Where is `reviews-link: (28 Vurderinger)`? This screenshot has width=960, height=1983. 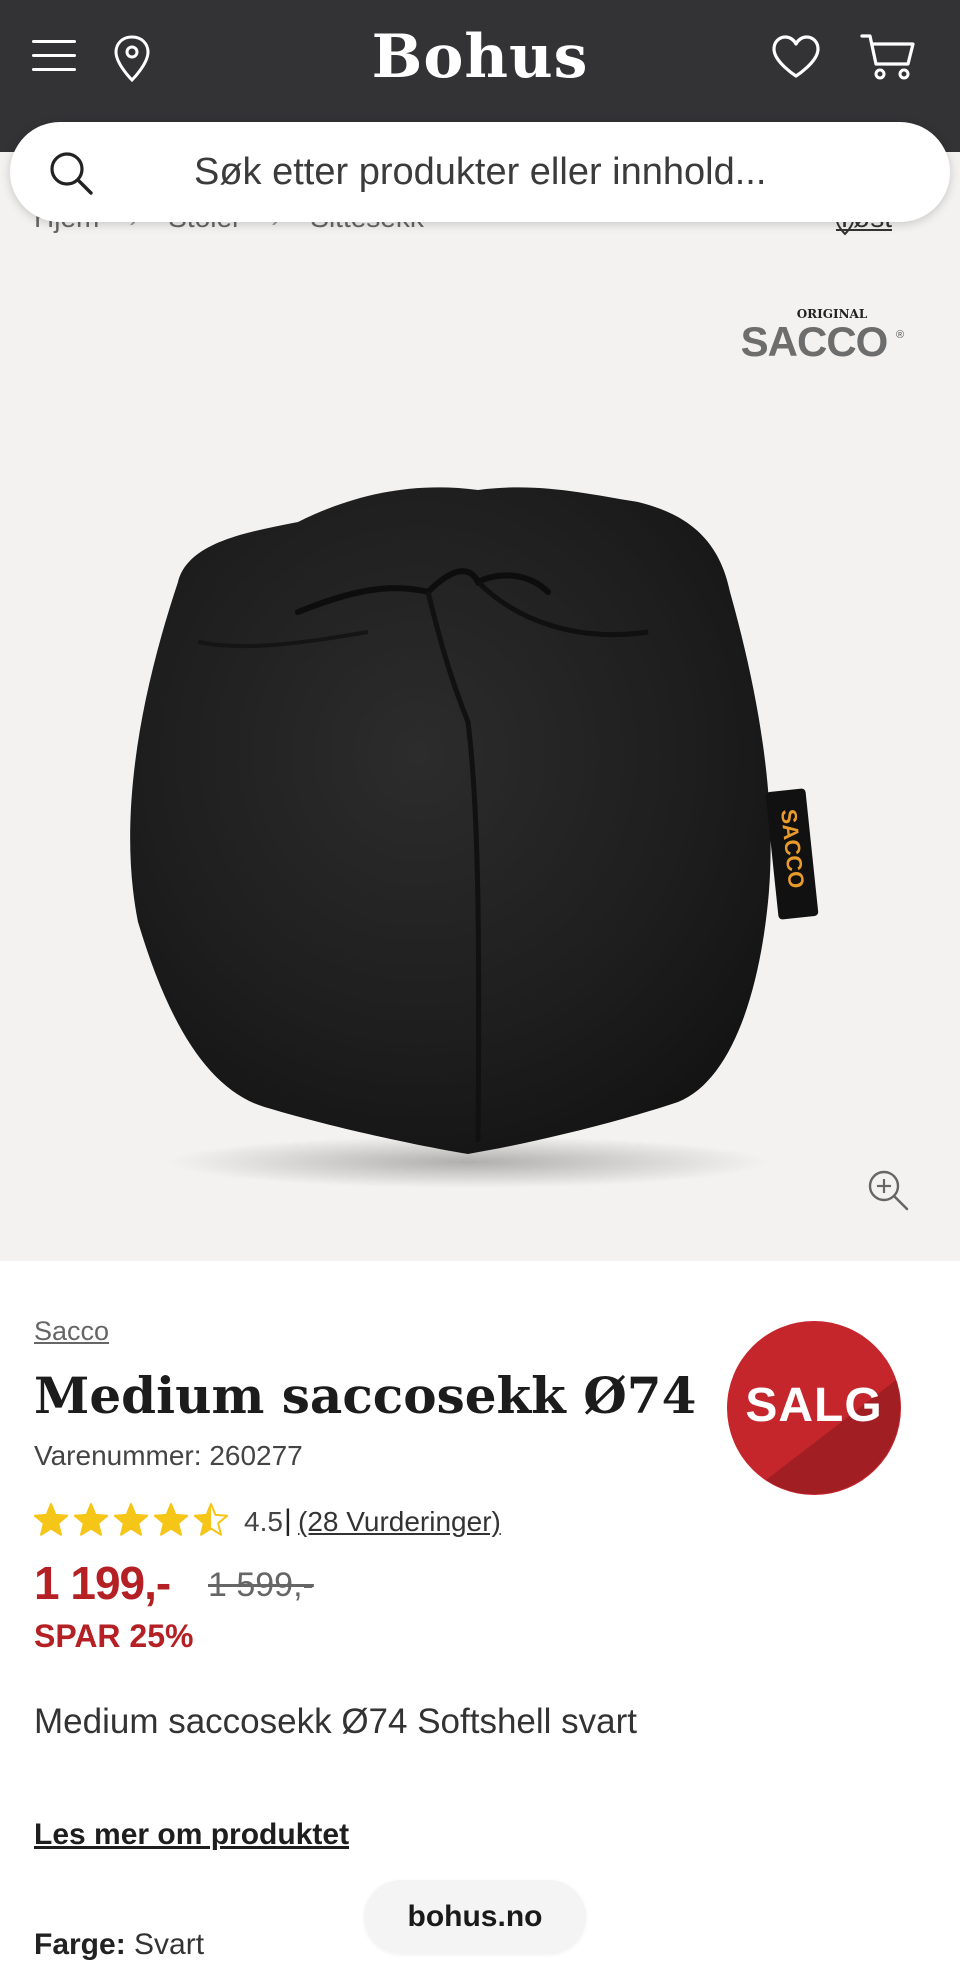 reviews-link: (28 Vurderinger) is located at coordinates (399, 1522).